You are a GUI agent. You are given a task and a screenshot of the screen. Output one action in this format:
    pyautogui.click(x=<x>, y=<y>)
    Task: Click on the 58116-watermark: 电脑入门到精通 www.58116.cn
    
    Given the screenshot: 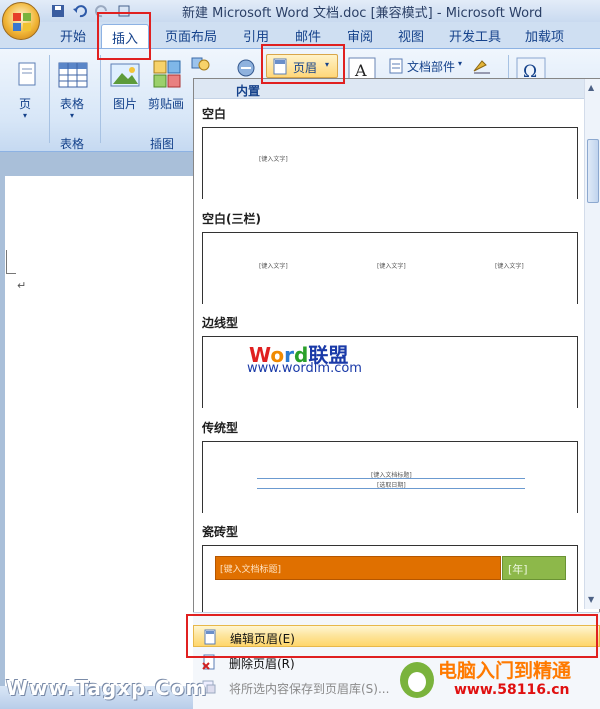 What is the action you would take?
    pyautogui.click(x=498, y=679)
    